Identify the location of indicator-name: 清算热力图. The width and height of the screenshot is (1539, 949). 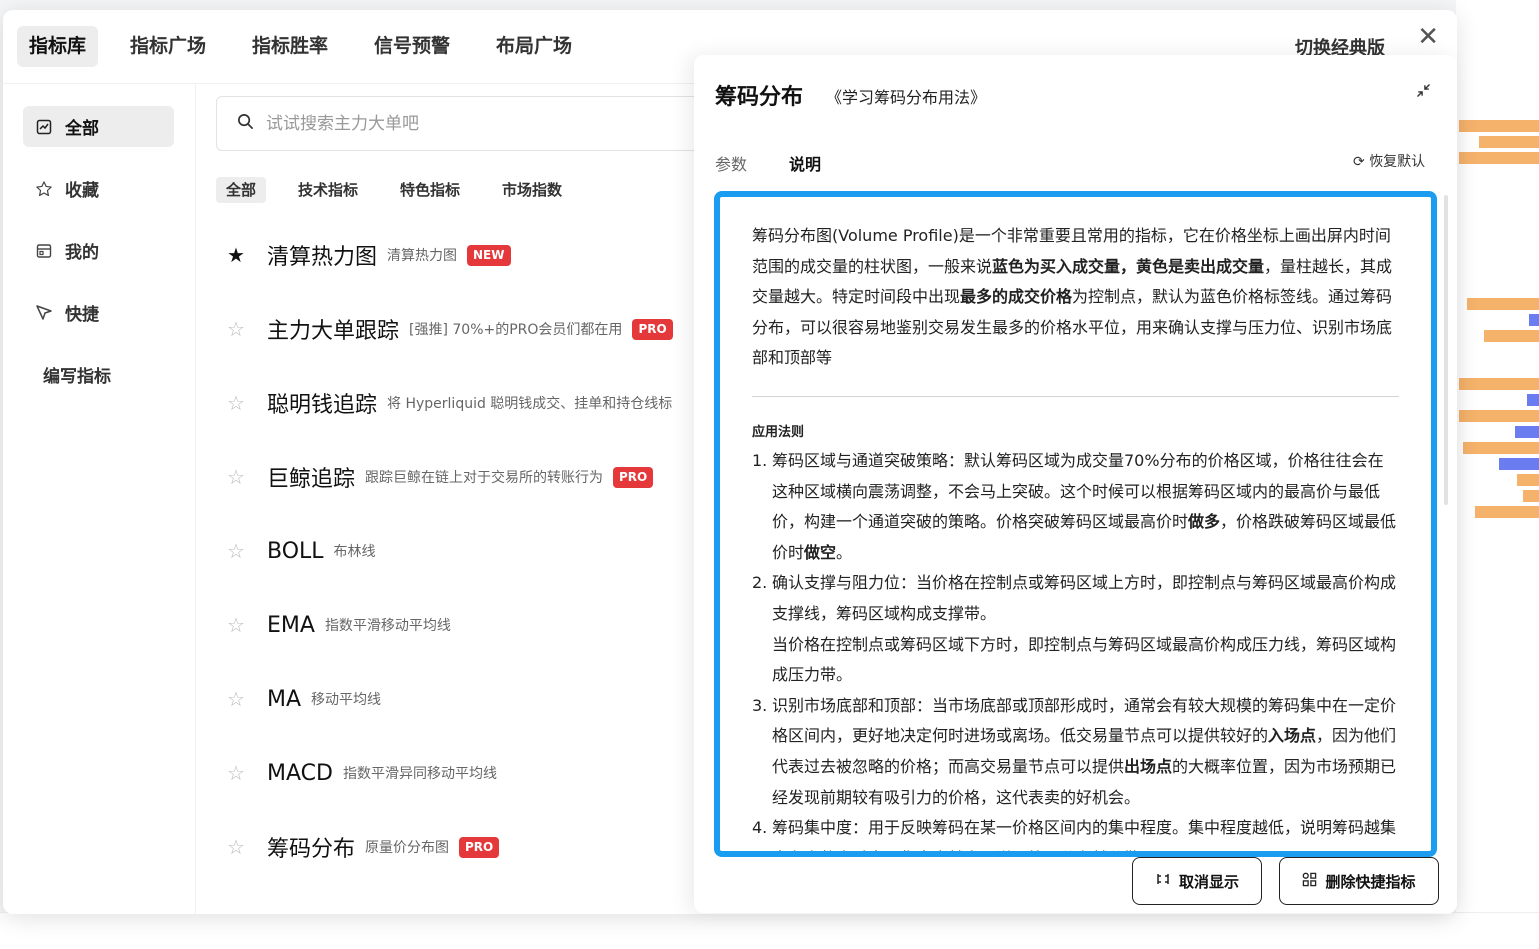
(322, 257).